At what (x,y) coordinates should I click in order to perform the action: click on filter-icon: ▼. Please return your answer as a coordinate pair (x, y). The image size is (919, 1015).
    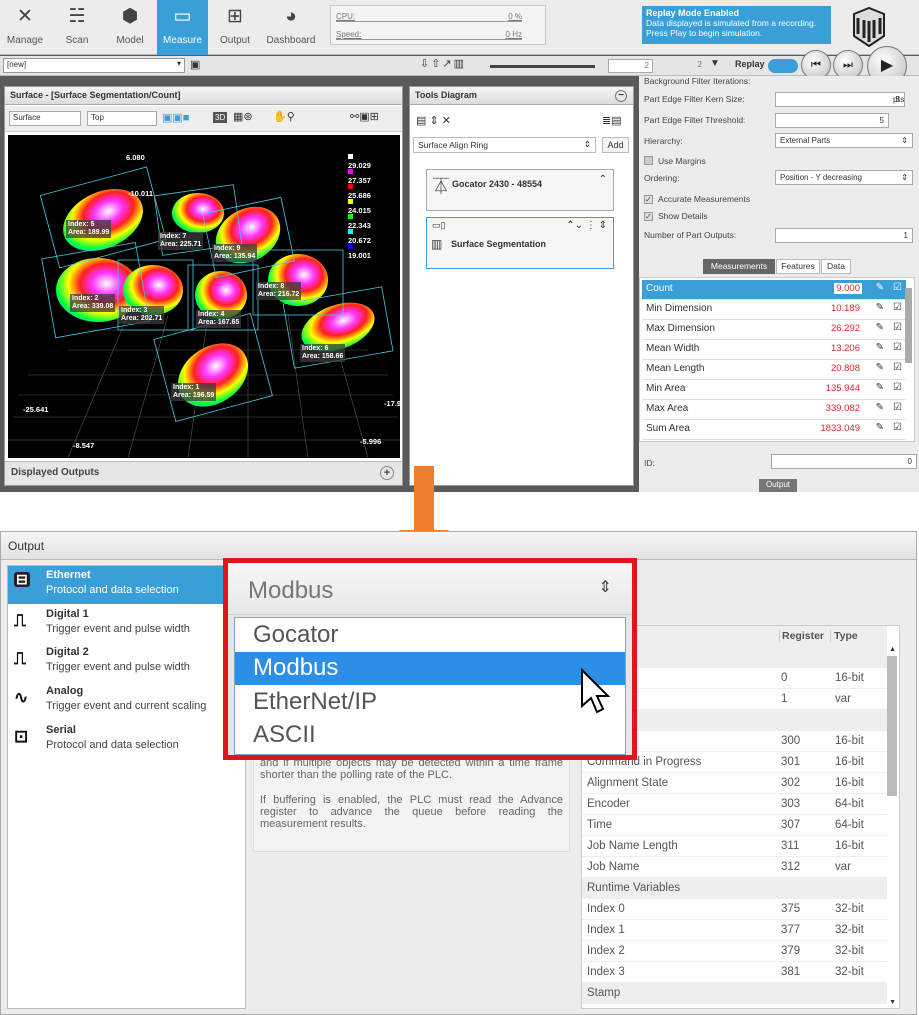
    Looking at the image, I should click on (715, 63).